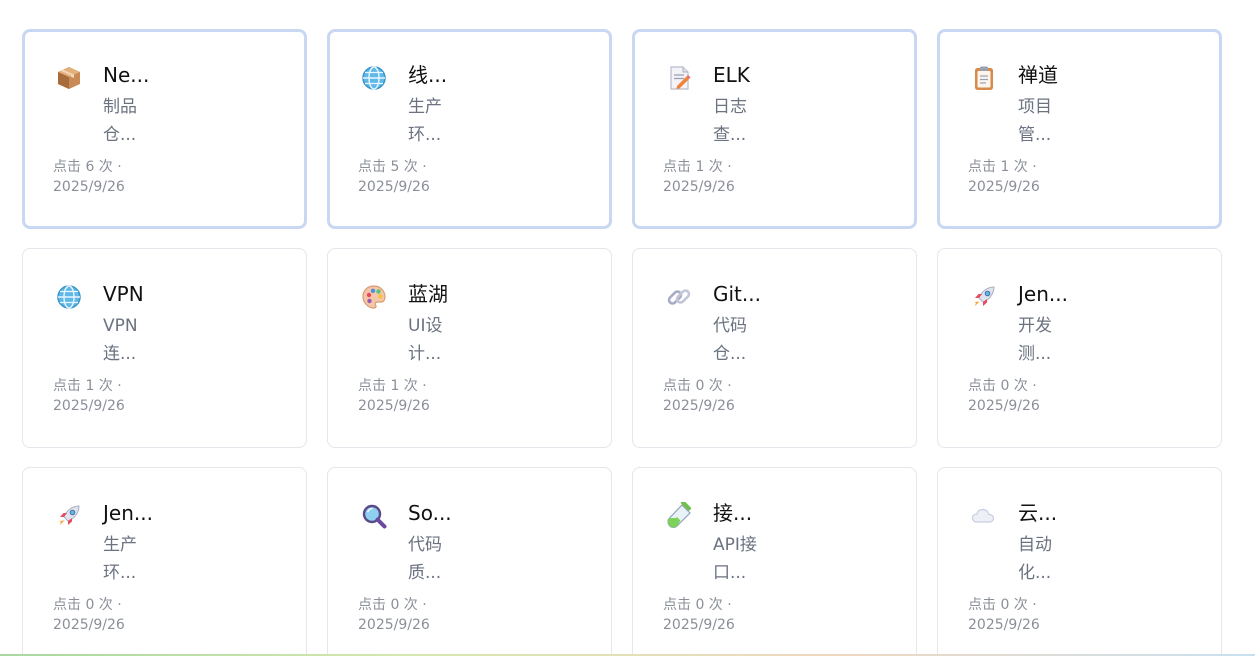 This screenshot has height=656, width=1255. I want to click on description-line: VPN, so click(120, 326).